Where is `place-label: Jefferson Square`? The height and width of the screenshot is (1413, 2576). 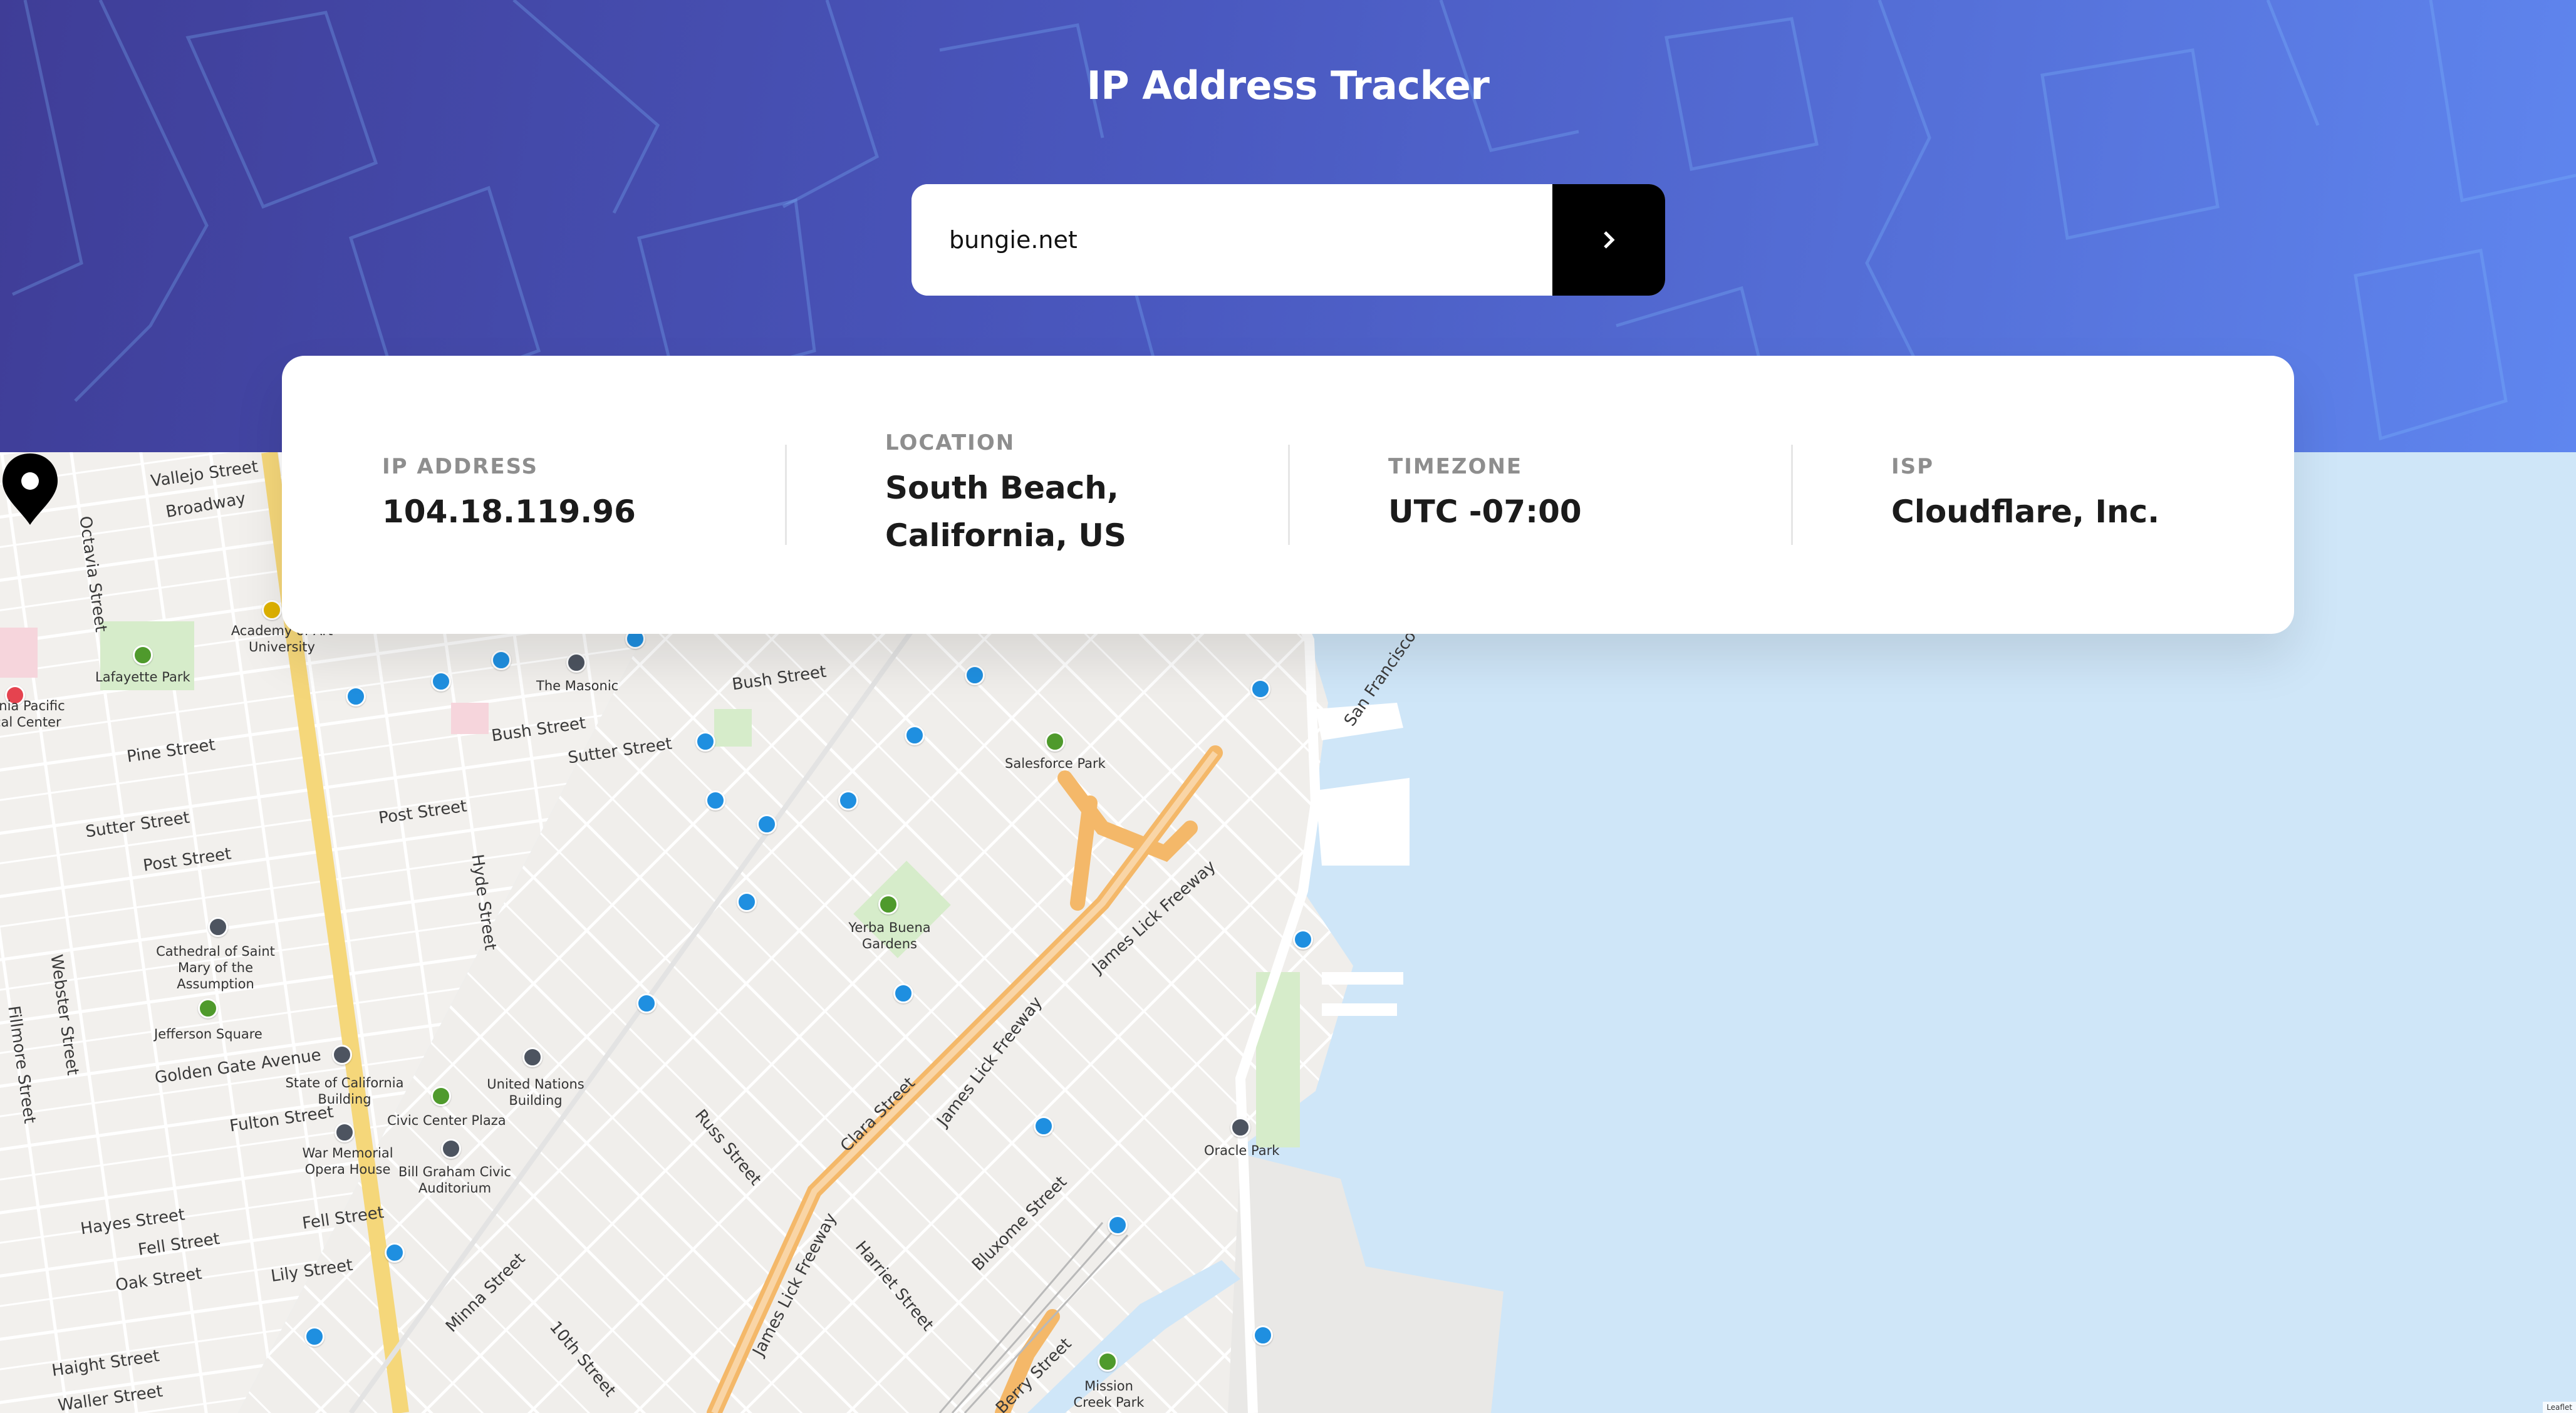
place-label: Jefferson Square is located at coordinates (208, 1034).